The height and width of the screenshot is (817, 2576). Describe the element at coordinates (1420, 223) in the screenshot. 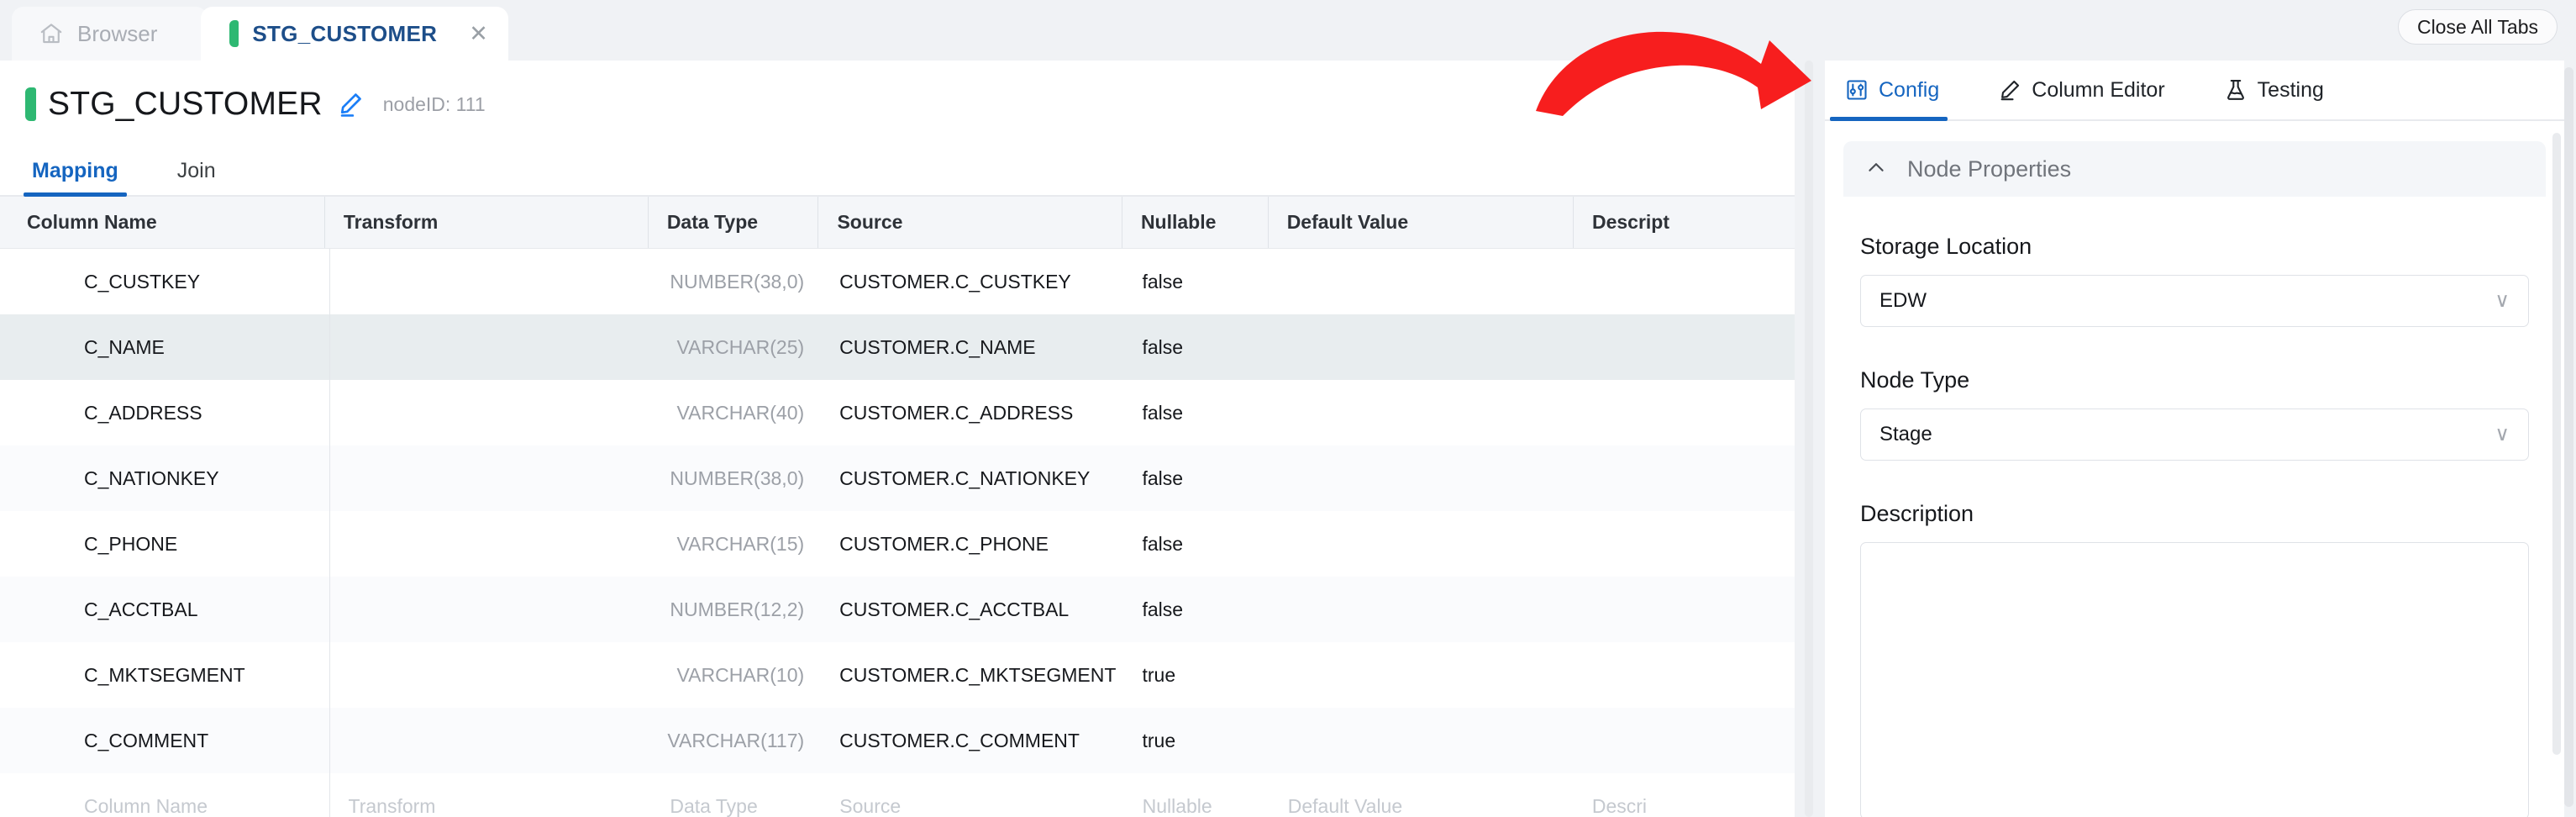

I see `column-header-default-value: Default Value` at that location.